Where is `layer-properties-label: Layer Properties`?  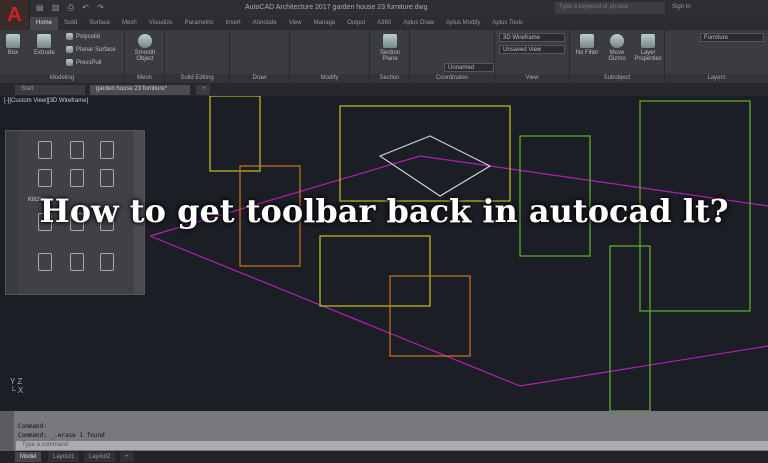
layer-properties-label: Layer Properties is located at coordinates (648, 56).